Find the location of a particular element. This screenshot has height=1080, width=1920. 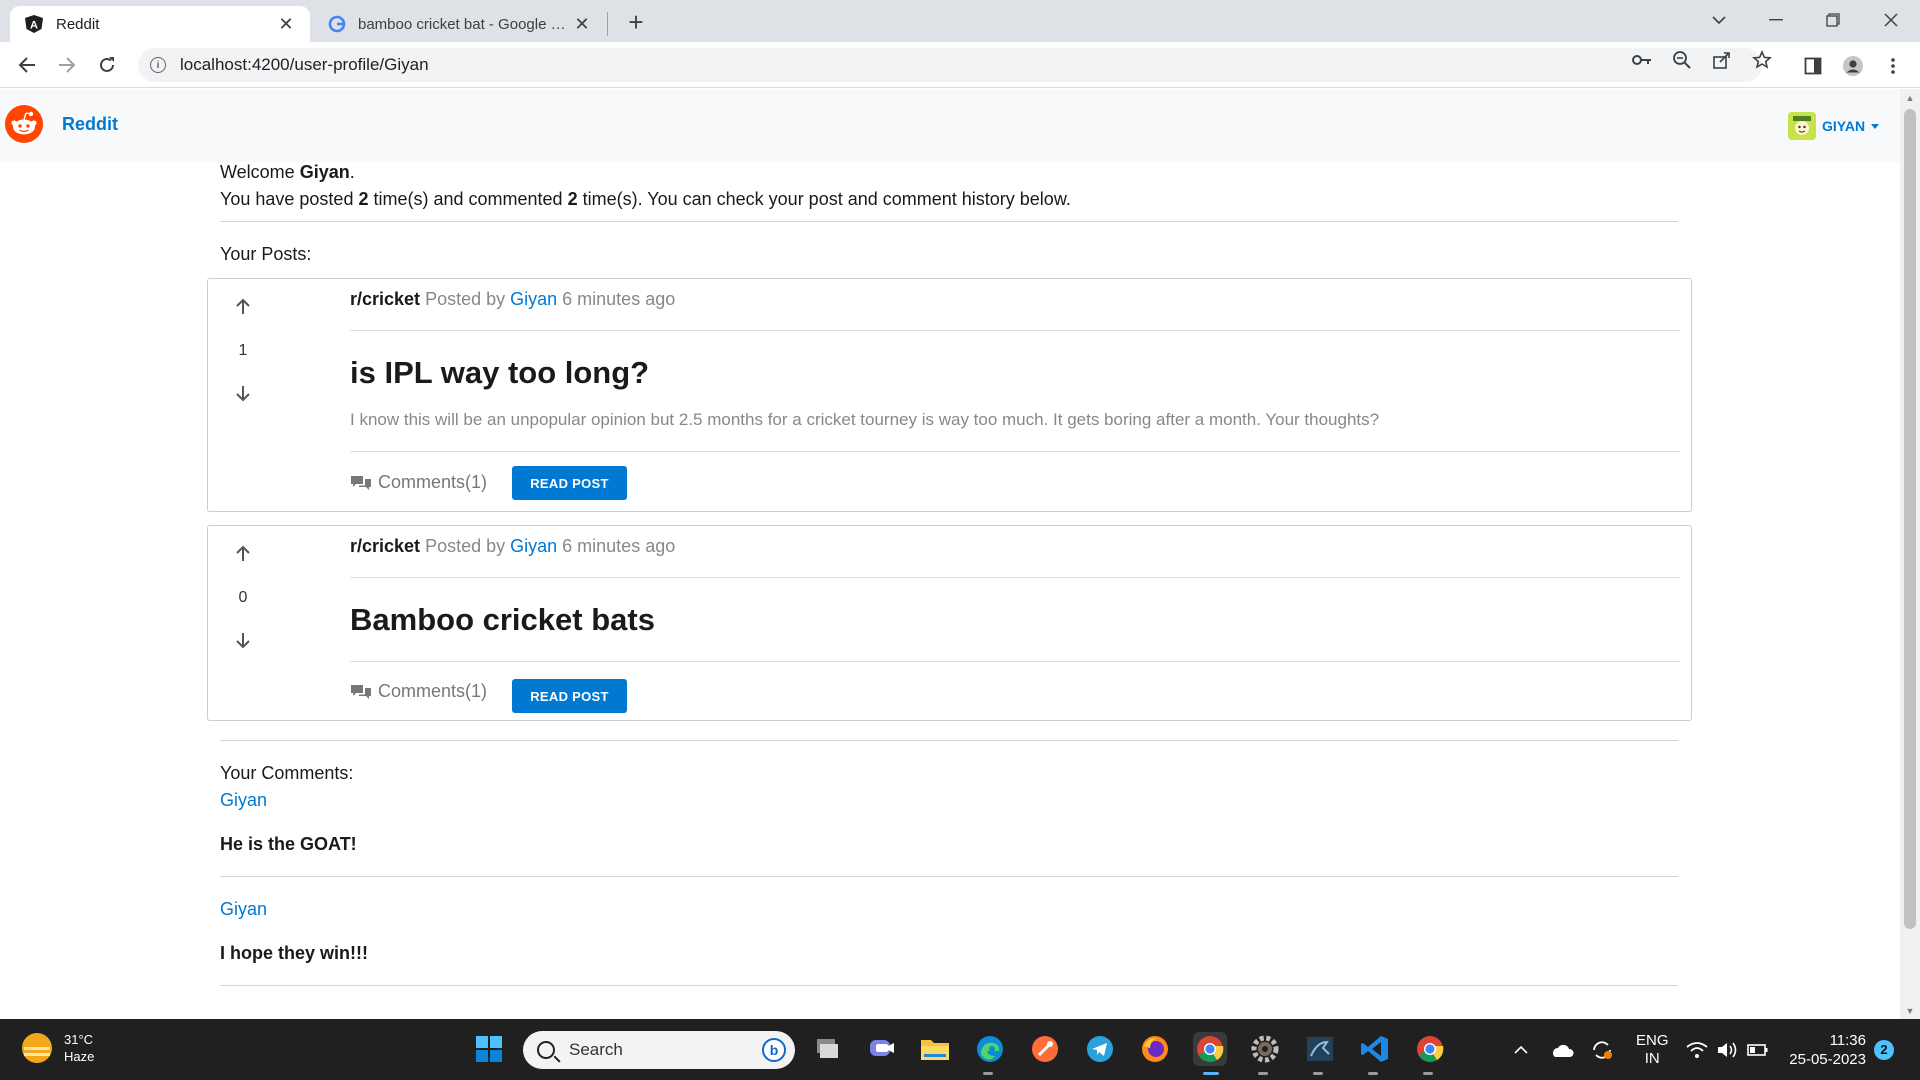

site-info-icon: i is located at coordinates (158, 65).